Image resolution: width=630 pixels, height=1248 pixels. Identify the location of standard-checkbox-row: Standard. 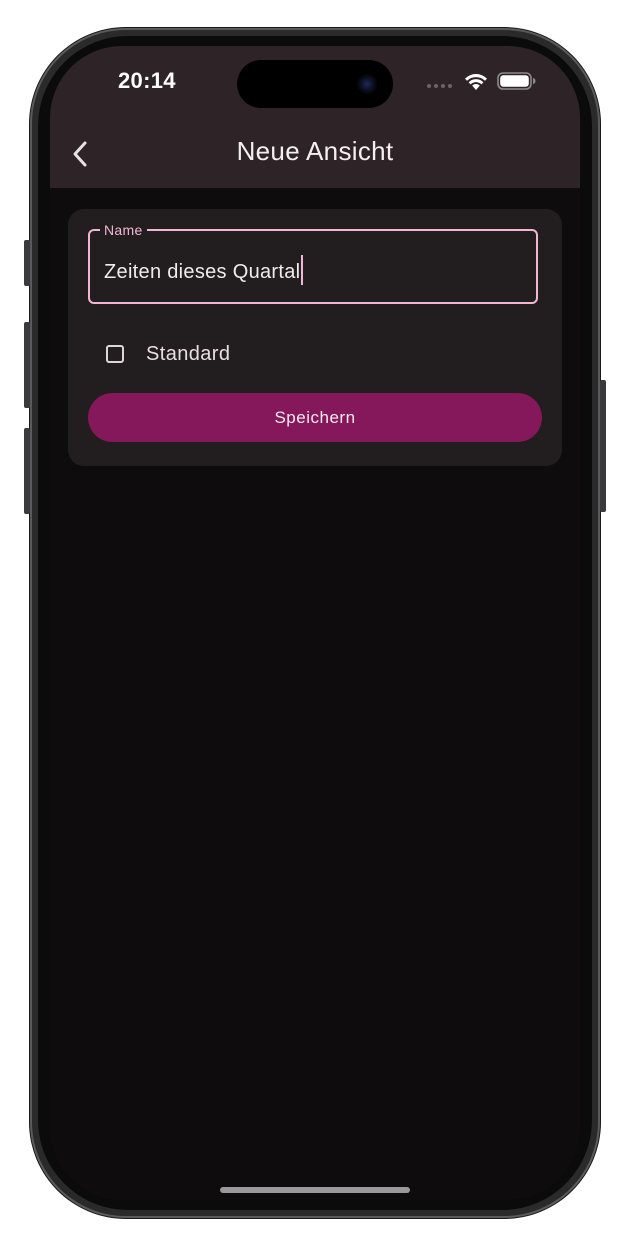
(168, 354).